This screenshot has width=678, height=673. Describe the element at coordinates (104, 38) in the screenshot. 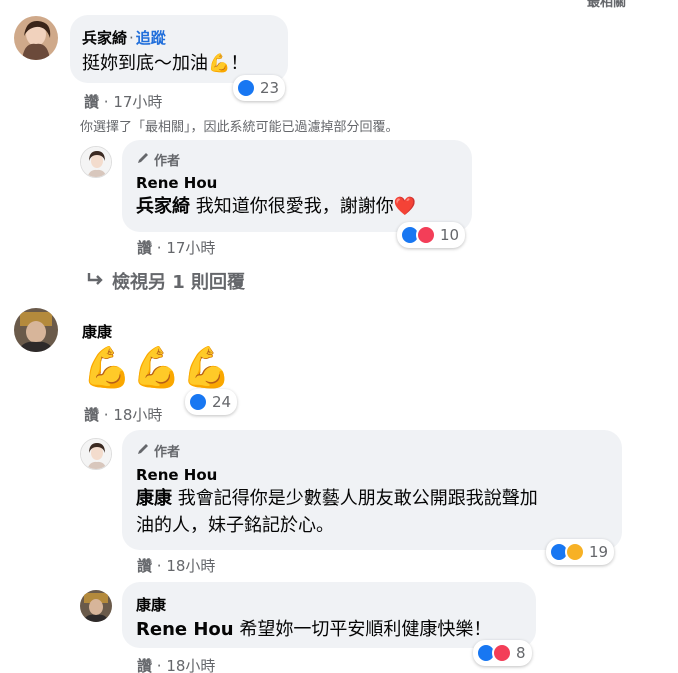

I see `comment-author-name: 兵家綺` at that location.